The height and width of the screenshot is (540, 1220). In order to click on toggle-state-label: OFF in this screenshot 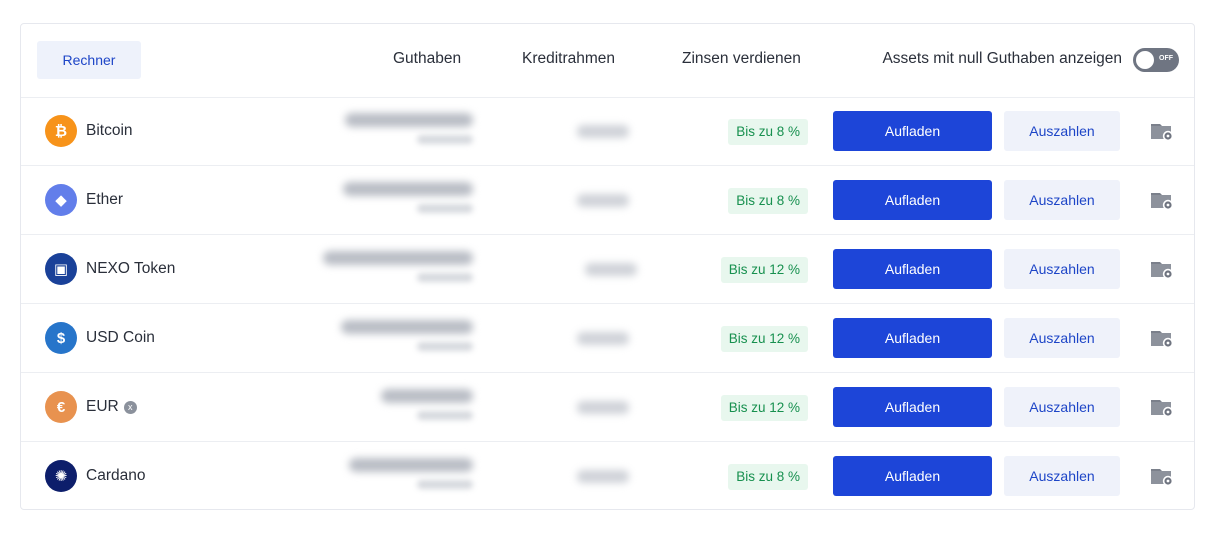, I will do `click(1166, 58)`.